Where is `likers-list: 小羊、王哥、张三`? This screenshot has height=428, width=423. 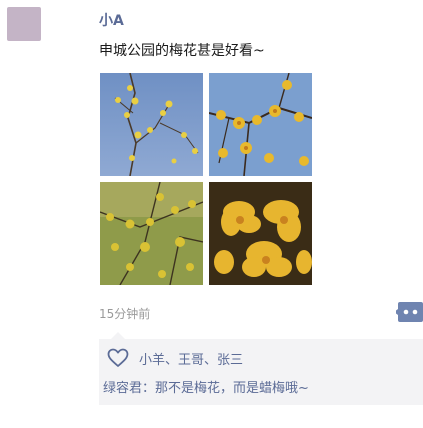 likers-list: 小羊、王哥、张三 is located at coordinates (191, 358).